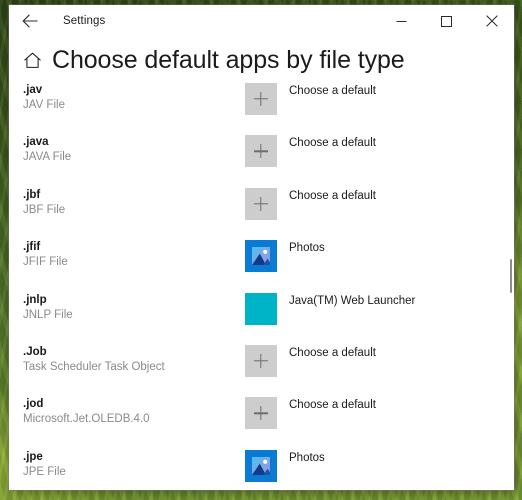 The image size is (522, 500). What do you see at coordinates (44, 209) in the screenshot?
I see `file-type-description: JBF File` at bounding box center [44, 209].